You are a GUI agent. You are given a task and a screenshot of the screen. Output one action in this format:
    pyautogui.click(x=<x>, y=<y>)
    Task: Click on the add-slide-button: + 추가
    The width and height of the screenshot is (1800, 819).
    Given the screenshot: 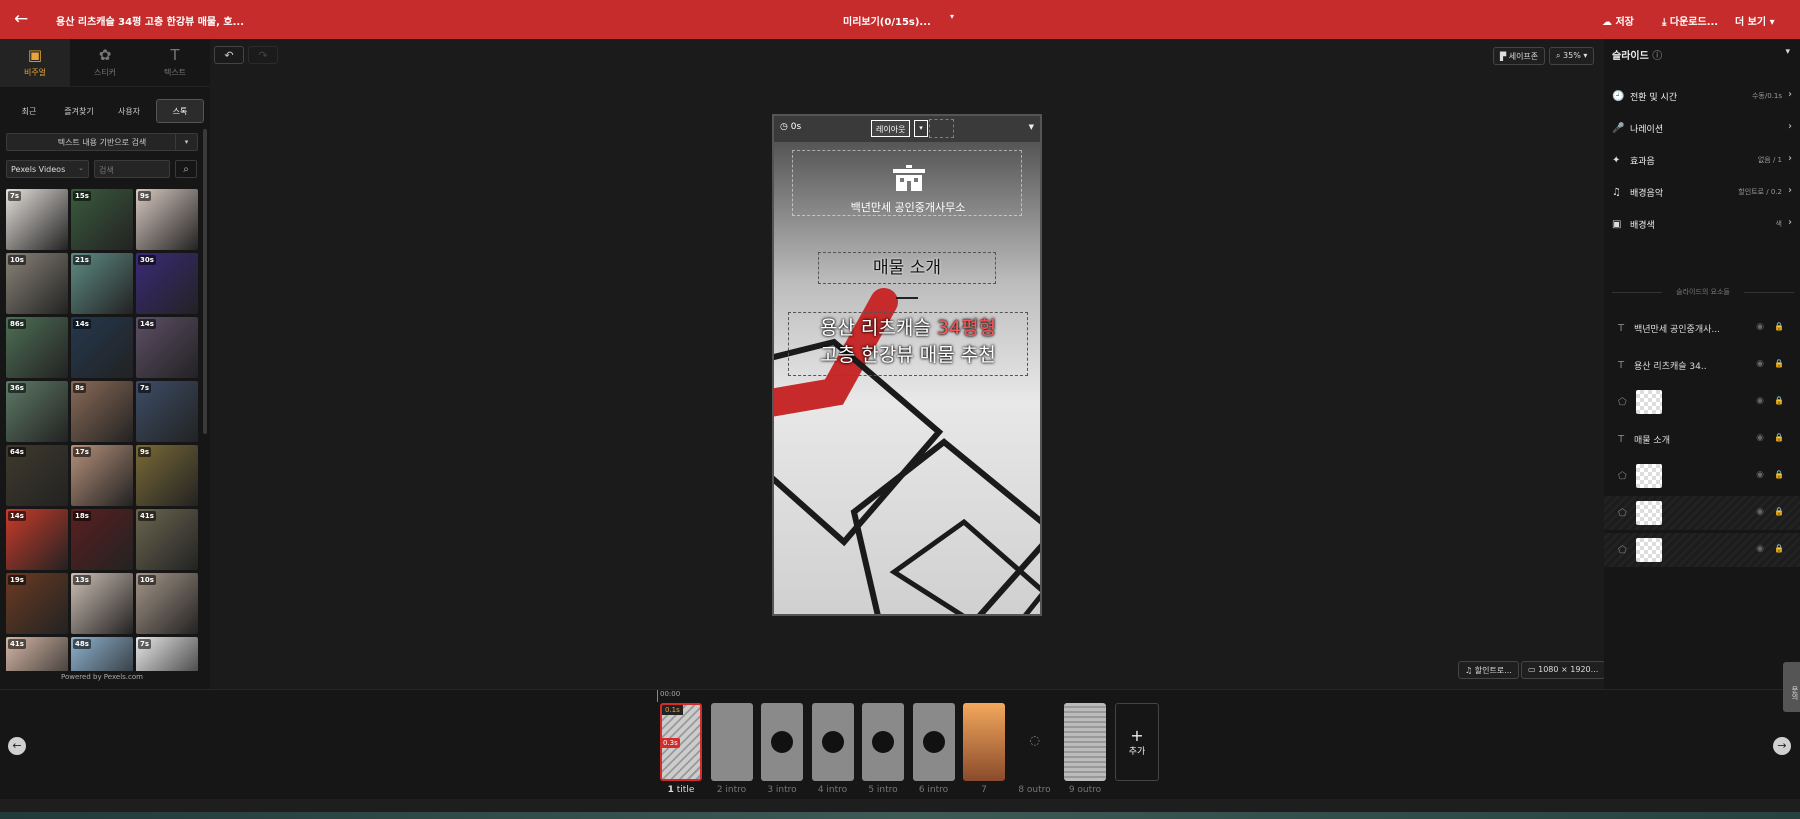 What is the action you would take?
    pyautogui.click(x=1137, y=742)
    